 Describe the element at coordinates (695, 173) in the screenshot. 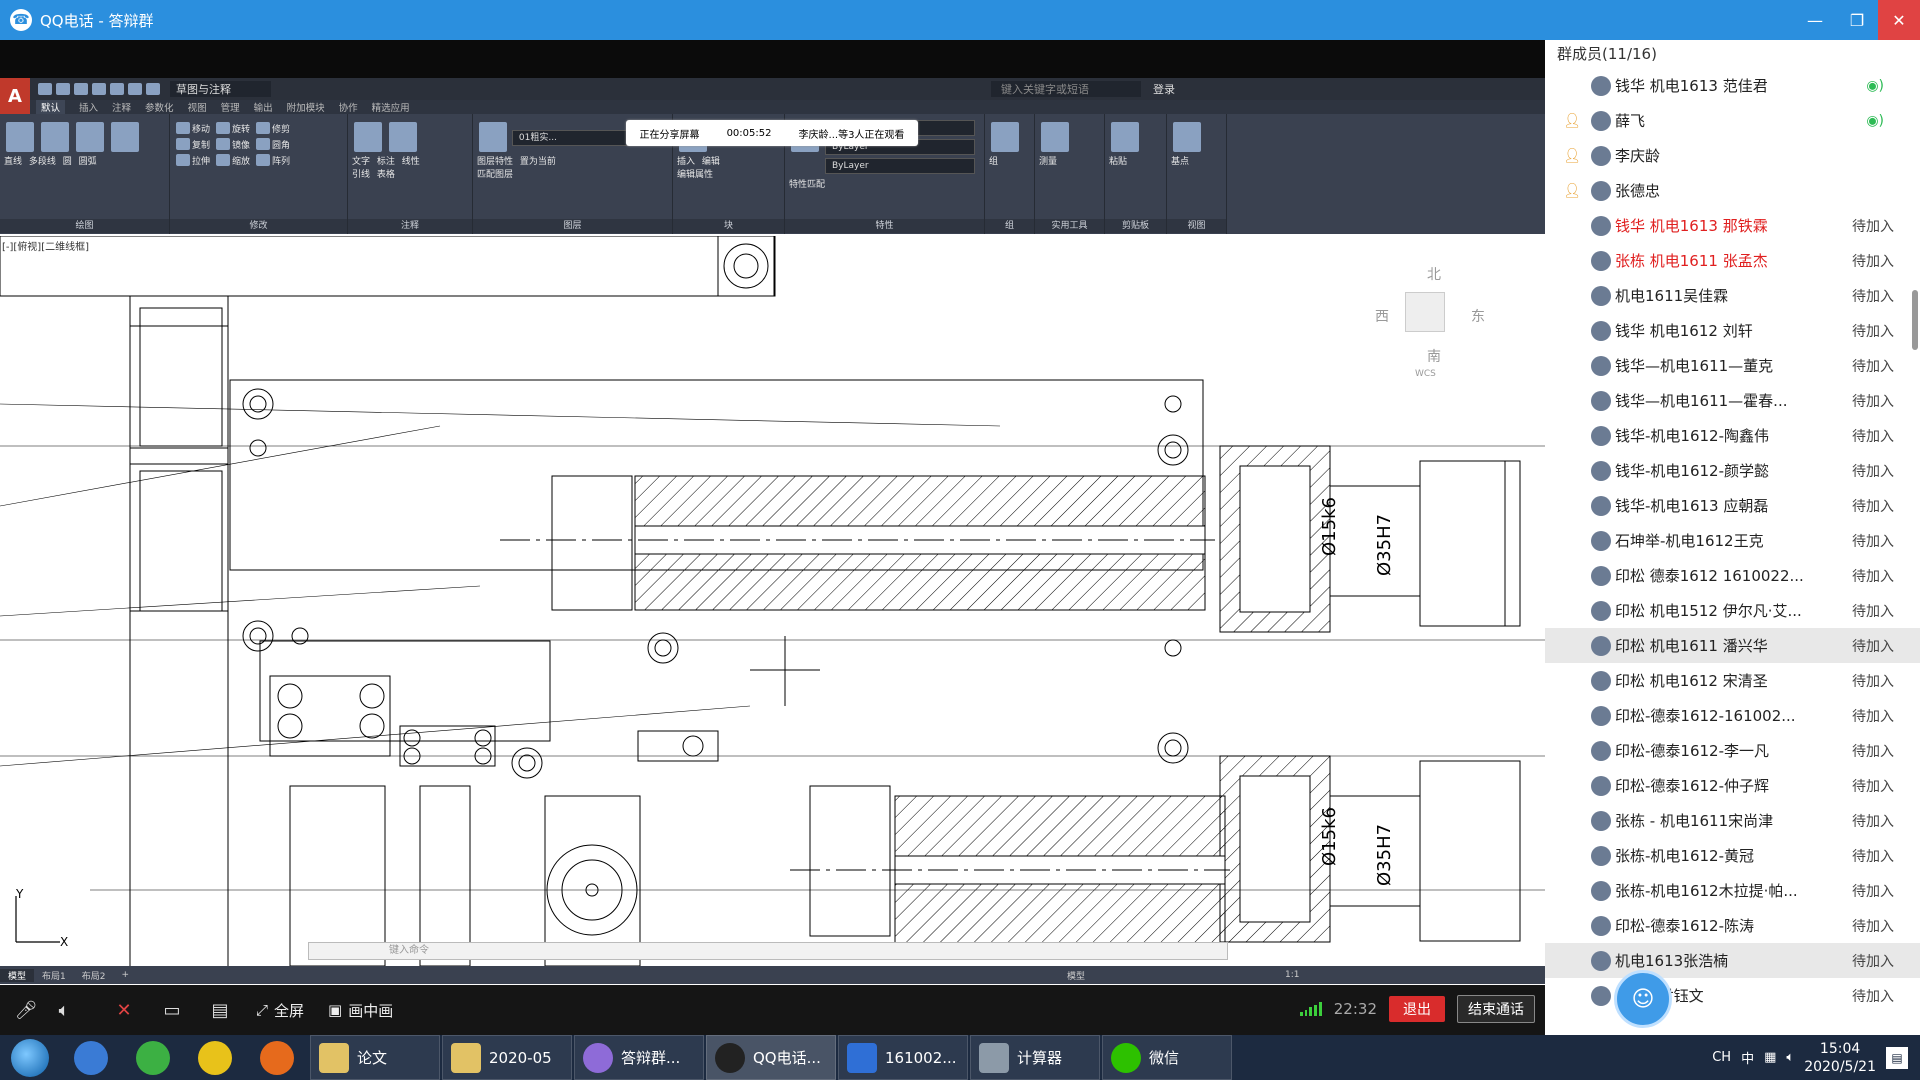

I see `edit-attributes-label: 编辑属性` at that location.